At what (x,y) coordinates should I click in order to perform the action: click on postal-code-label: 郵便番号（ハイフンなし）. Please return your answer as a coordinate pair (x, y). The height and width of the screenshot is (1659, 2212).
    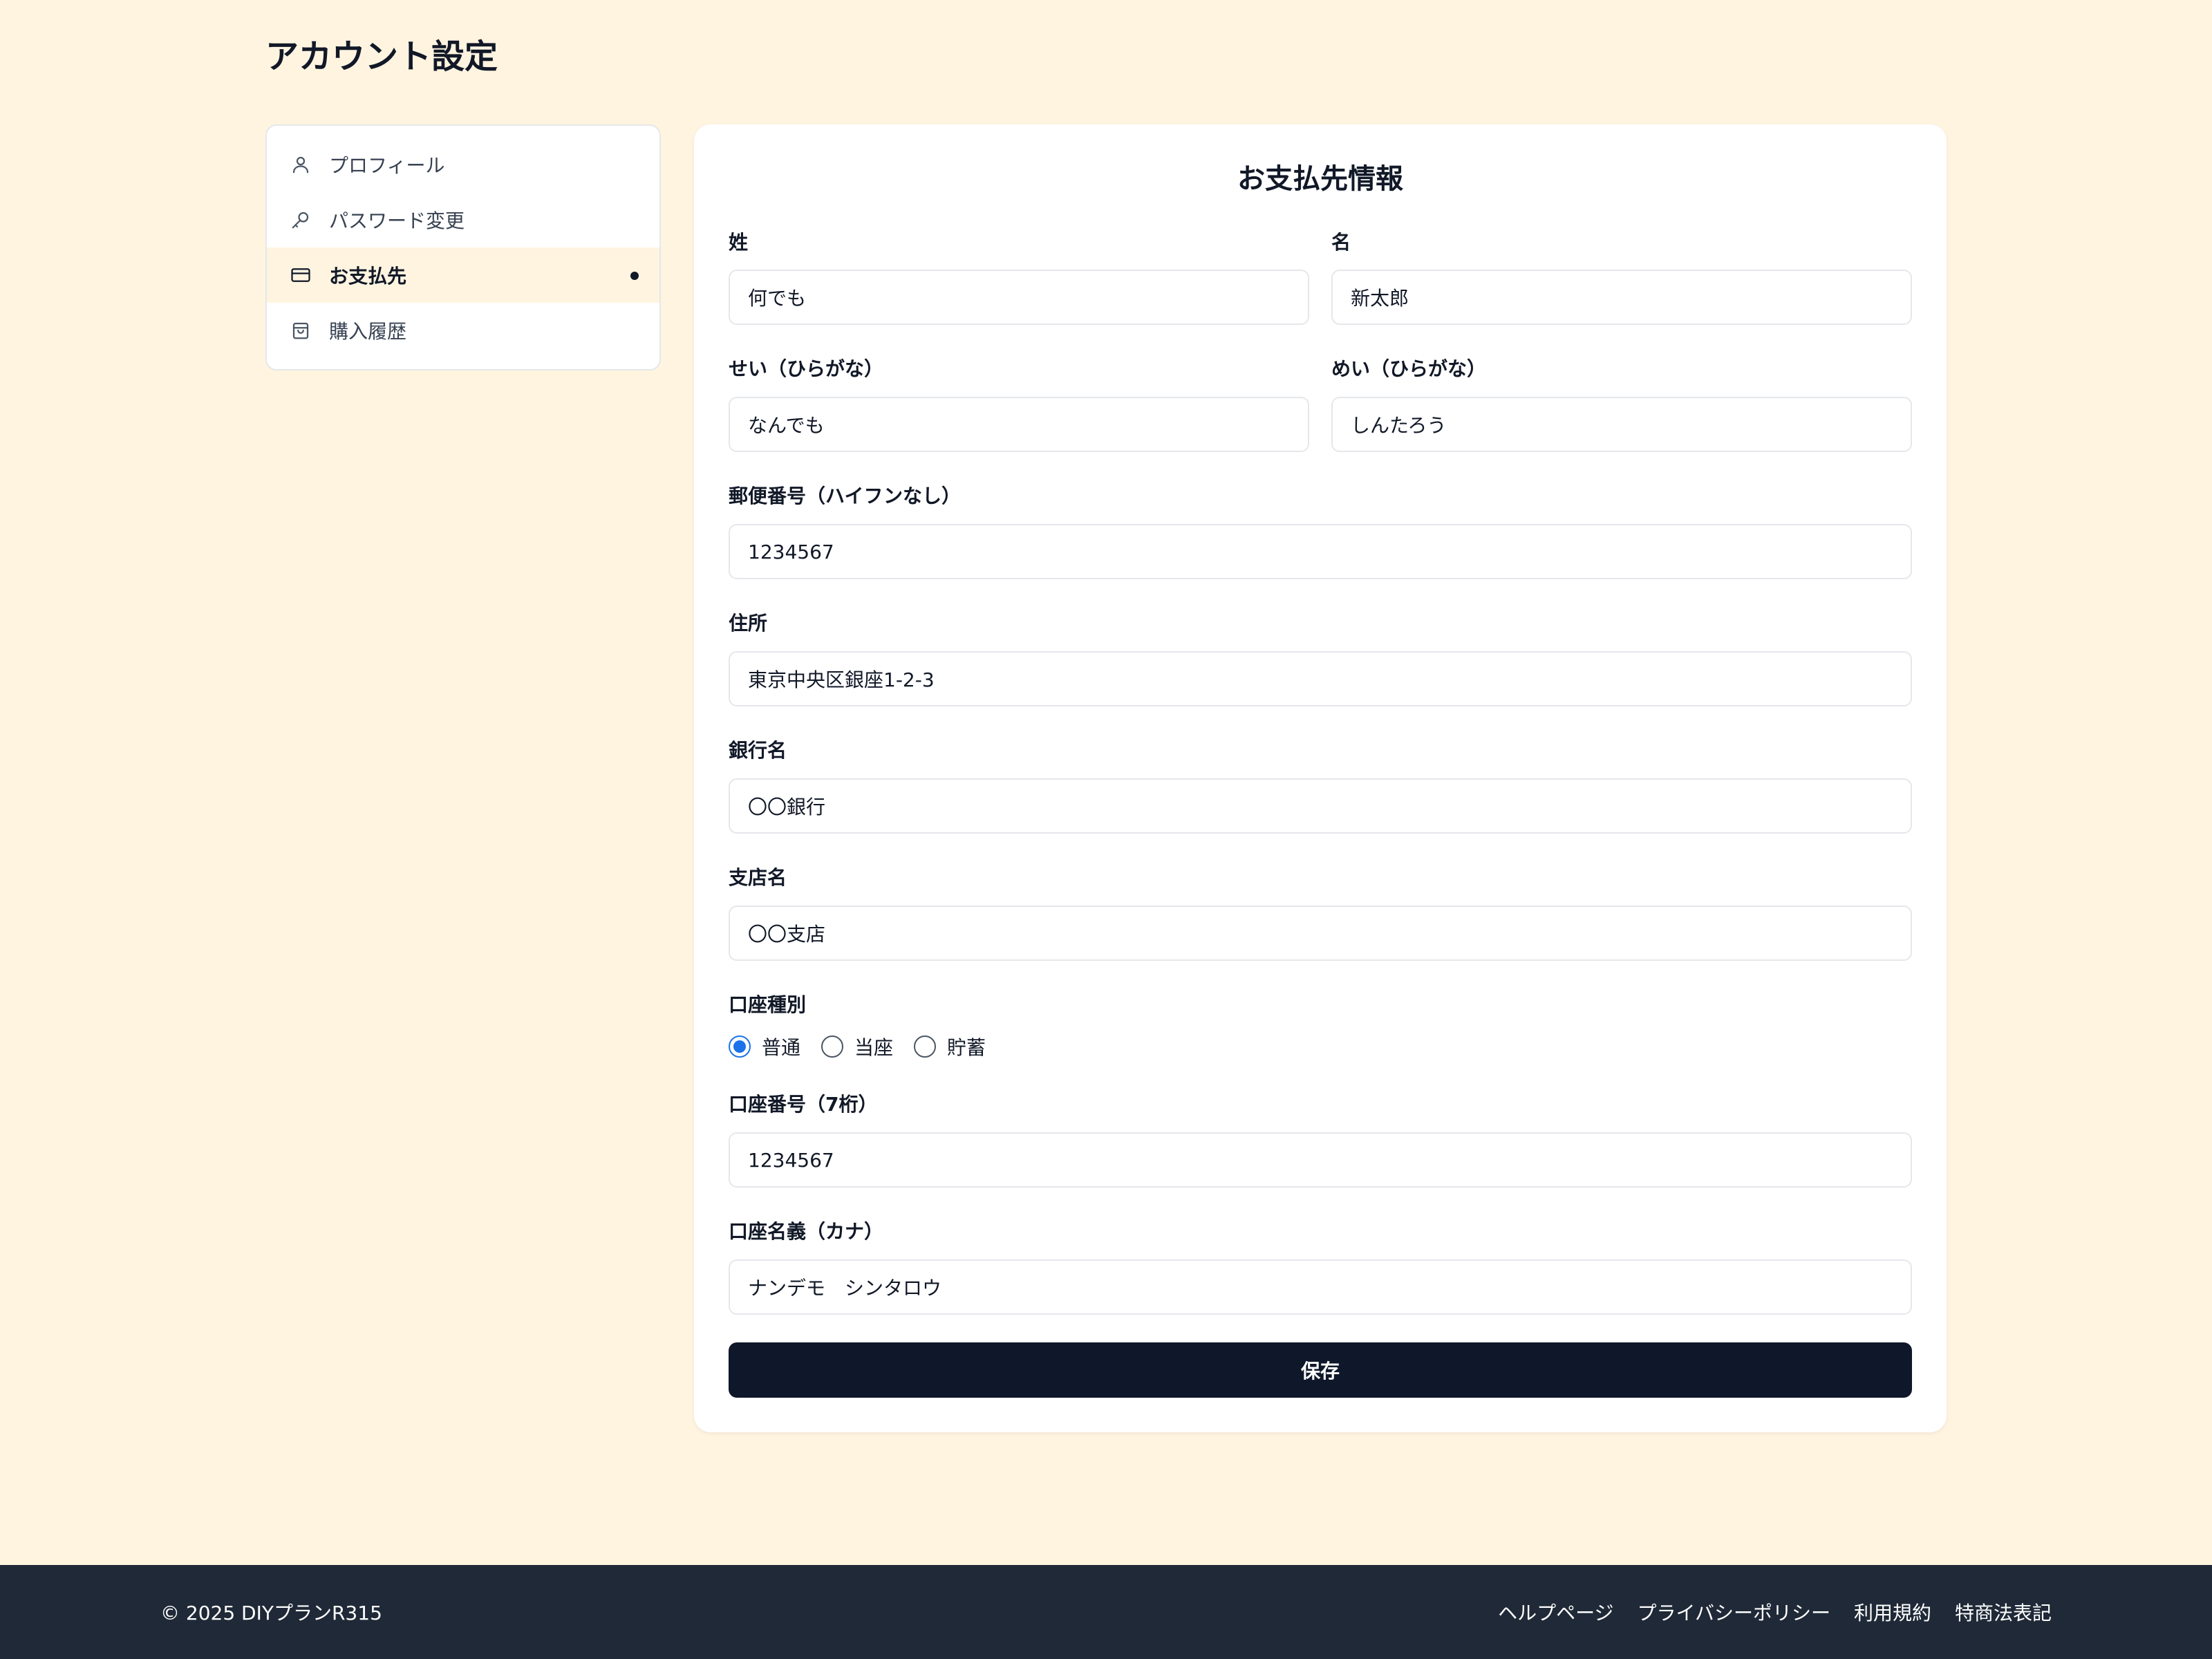
    Looking at the image, I should click on (845, 496).